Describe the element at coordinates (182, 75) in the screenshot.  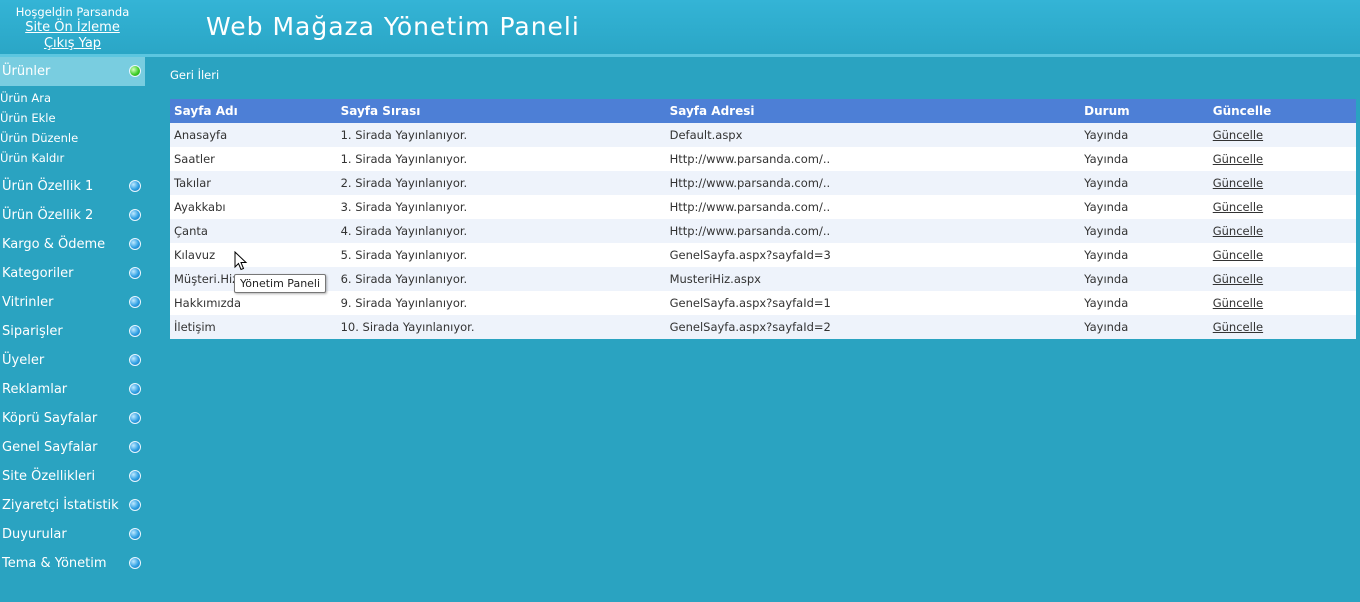
I see `back-link: Geri` at that location.